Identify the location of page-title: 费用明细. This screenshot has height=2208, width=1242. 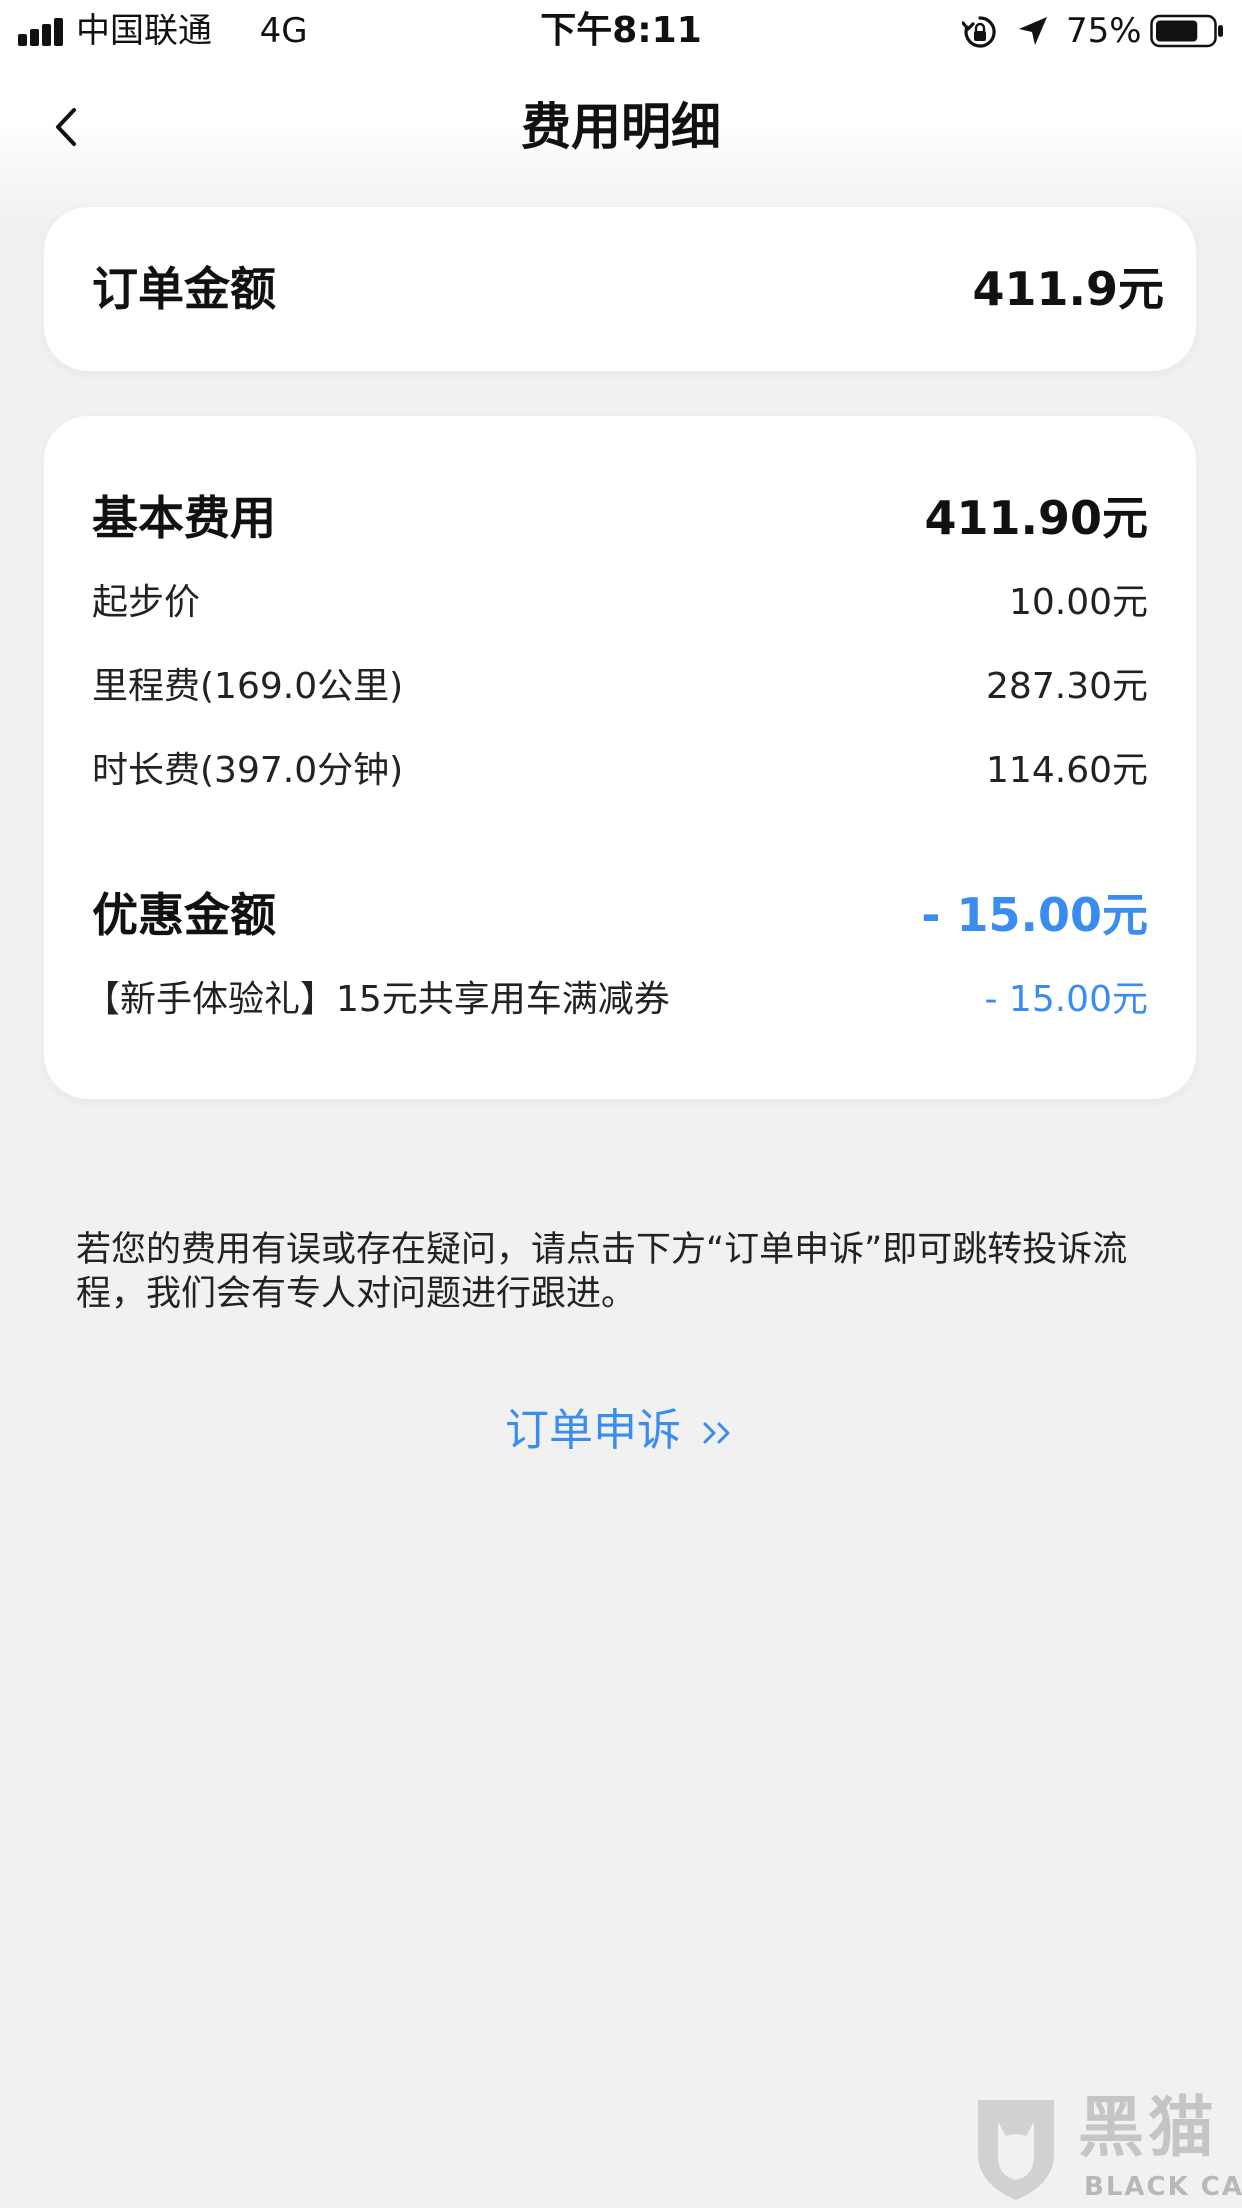
(621, 127).